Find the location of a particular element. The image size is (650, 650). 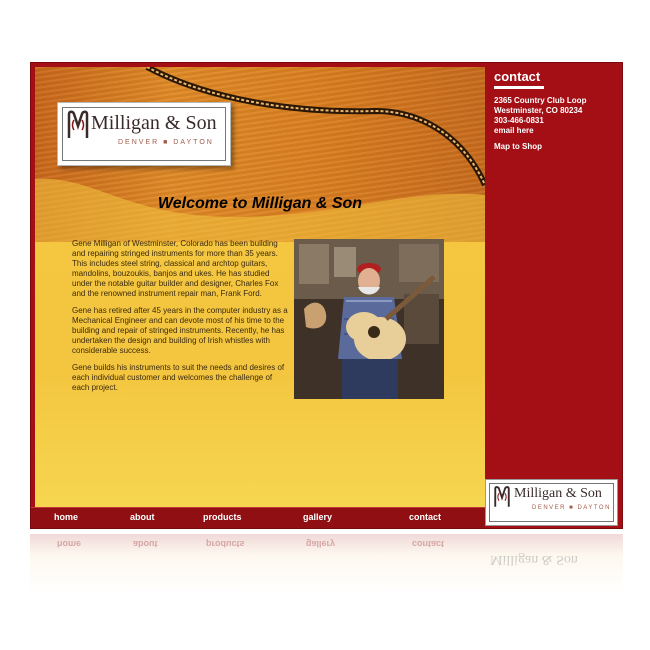

phone-number: 303-466-0831 is located at coordinates (519, 120).